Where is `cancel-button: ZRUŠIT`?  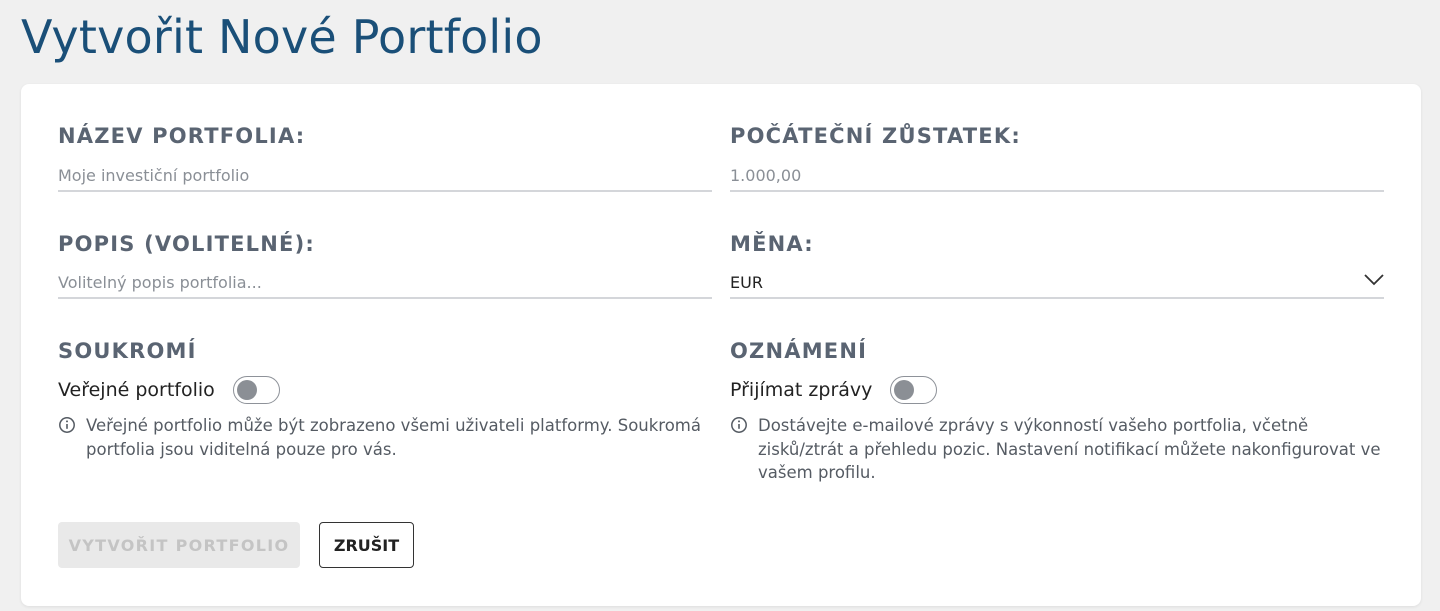 cancel-button: ZRUŠIT is located at coordinates (366, 545).